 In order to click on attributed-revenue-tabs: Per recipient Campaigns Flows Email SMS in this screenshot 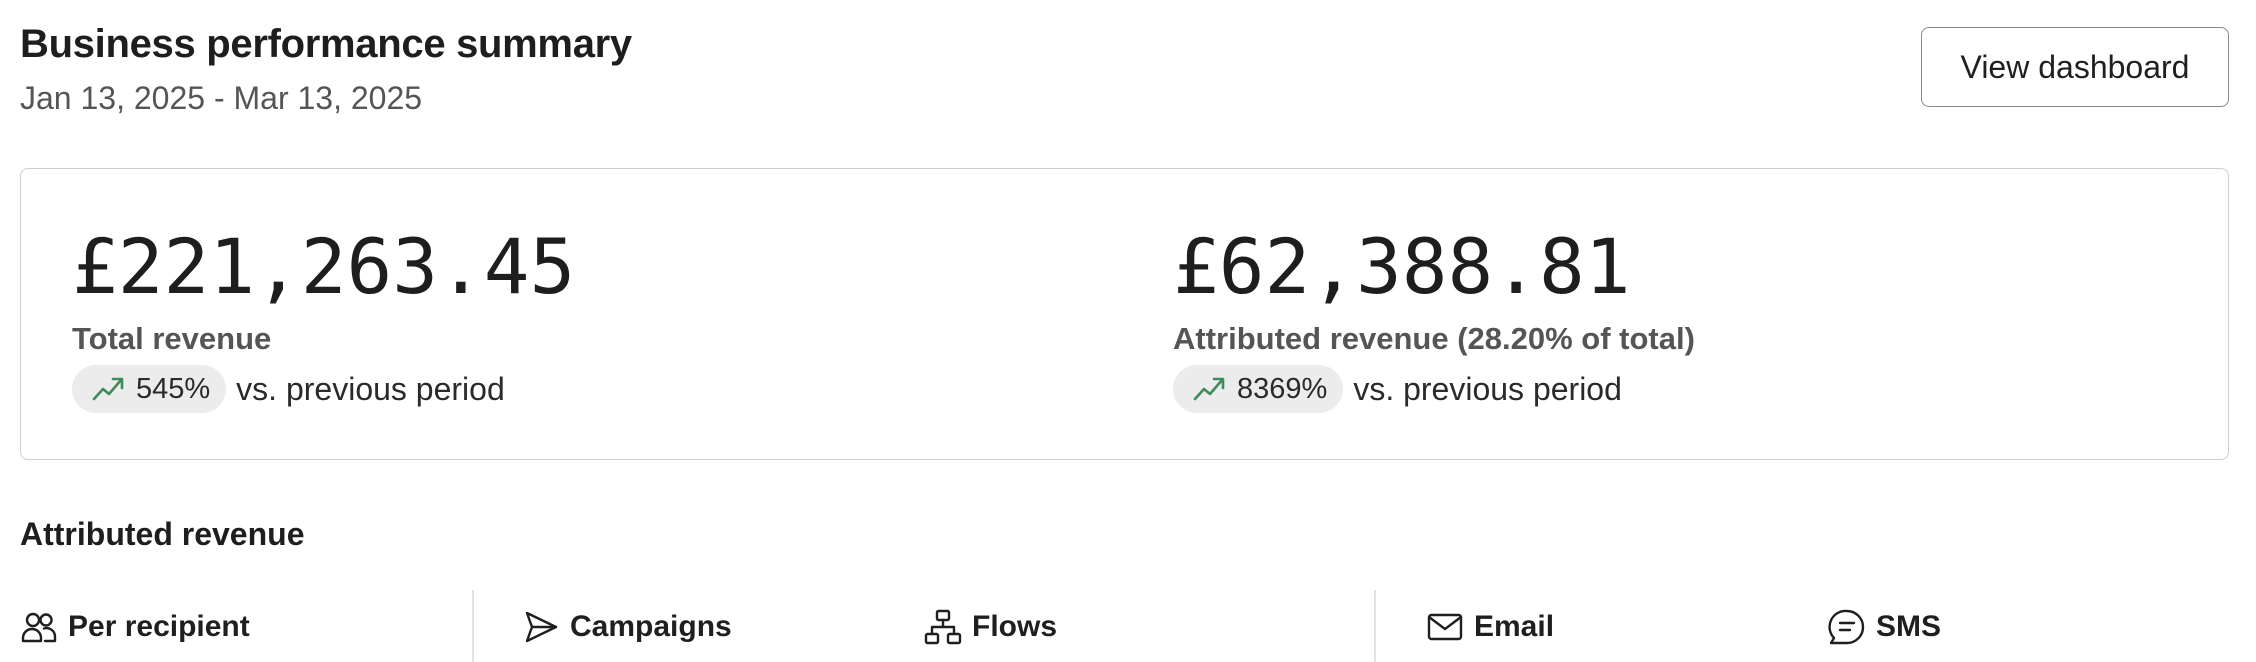, I will do `click(1128, 626)`.